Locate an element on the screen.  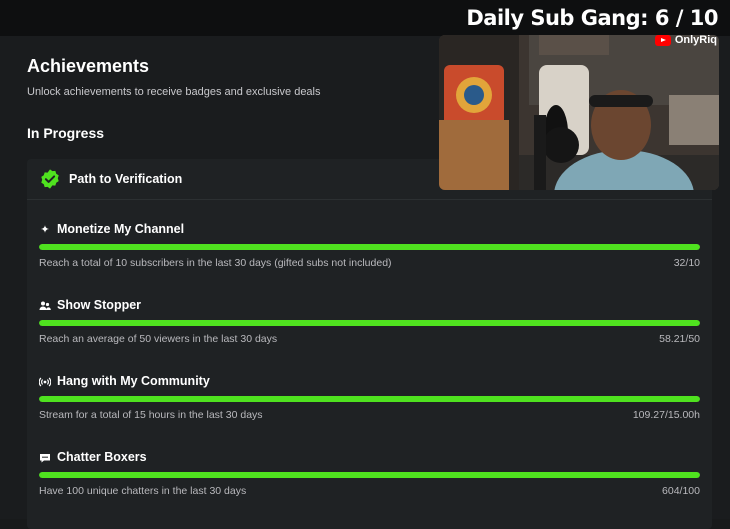
achievement-progress-value: 58.21/50 is located at coordinates (679, 339).